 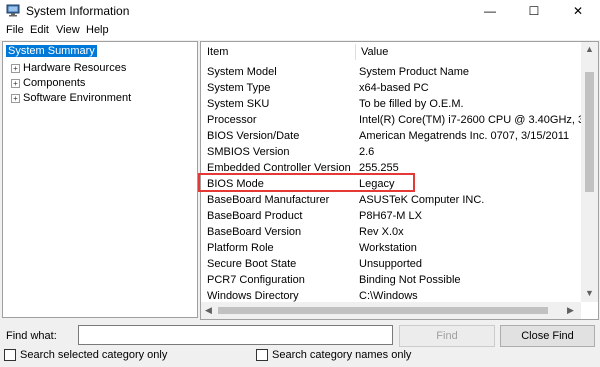 I want to click on tree-item-system-summary: System Summary, so click(x=51, y=51).